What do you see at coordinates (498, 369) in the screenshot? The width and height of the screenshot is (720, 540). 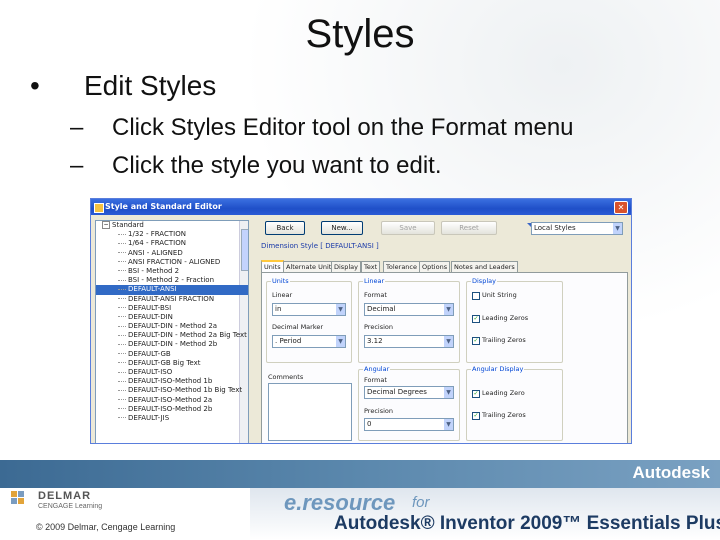 I see `angular-display-group-label: Angular Display` at bounding box center [498, 369].